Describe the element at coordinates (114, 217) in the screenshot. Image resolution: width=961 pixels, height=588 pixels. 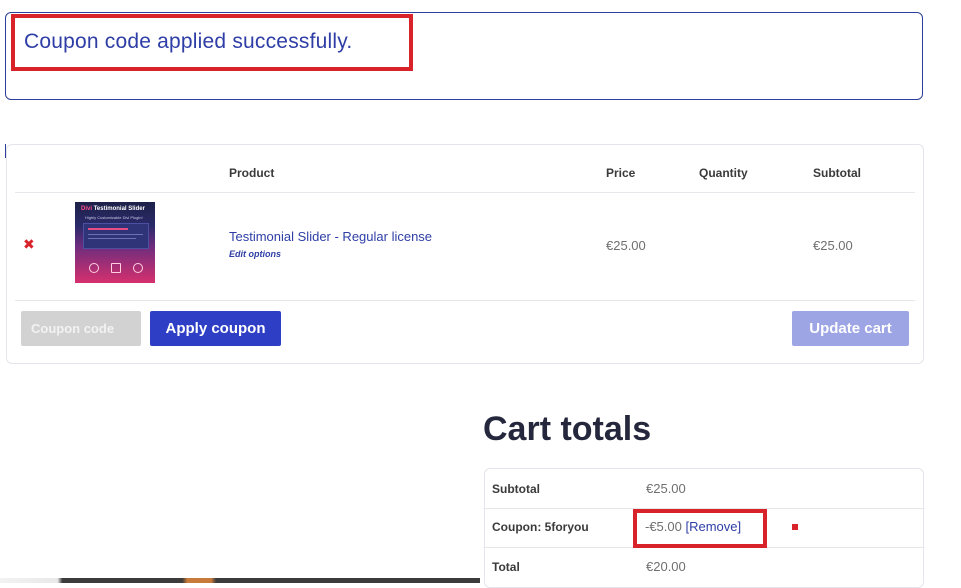
I see `thumbnail-subtitle: Highly Customizable Divi Plugin!` at that location.